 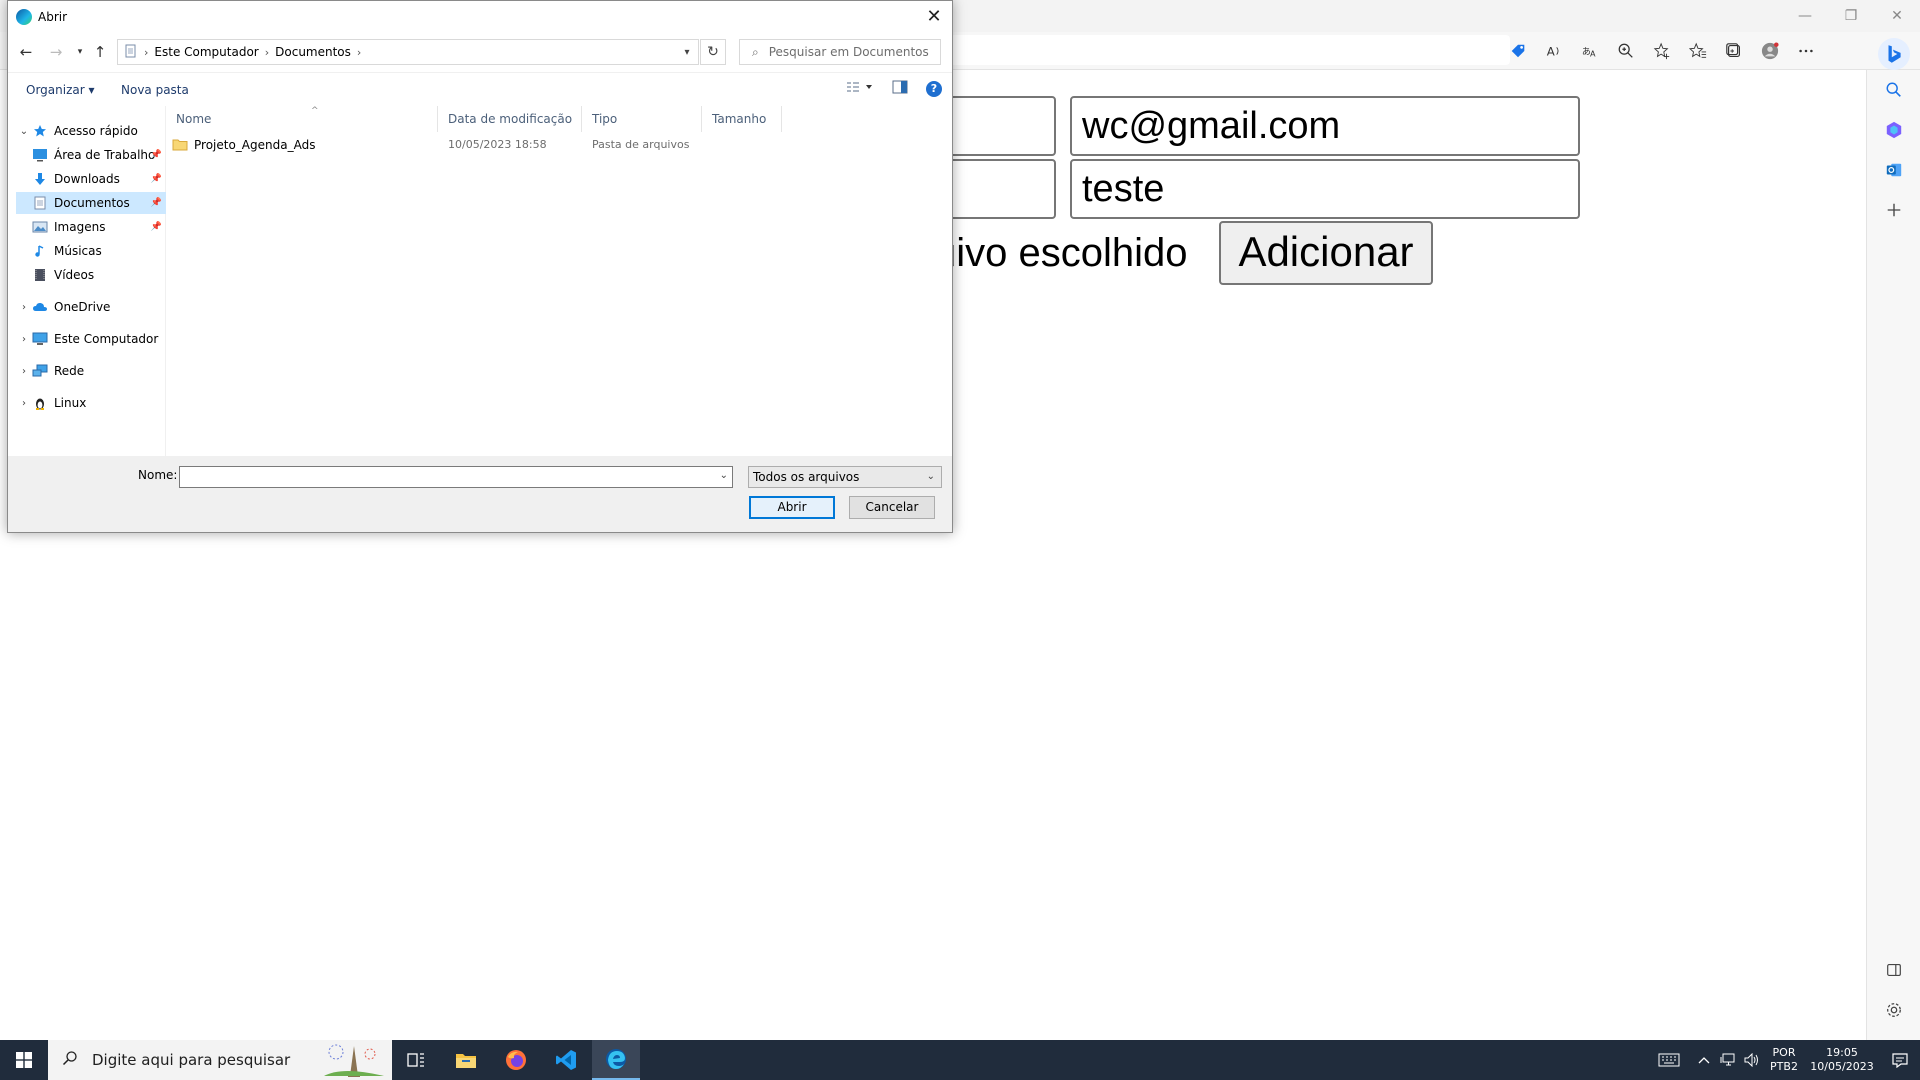 What do you see at coordinates (99, 227) in the screenshot?
I see `nav-images: Imagens 📌` at bounding box center [99, 227].